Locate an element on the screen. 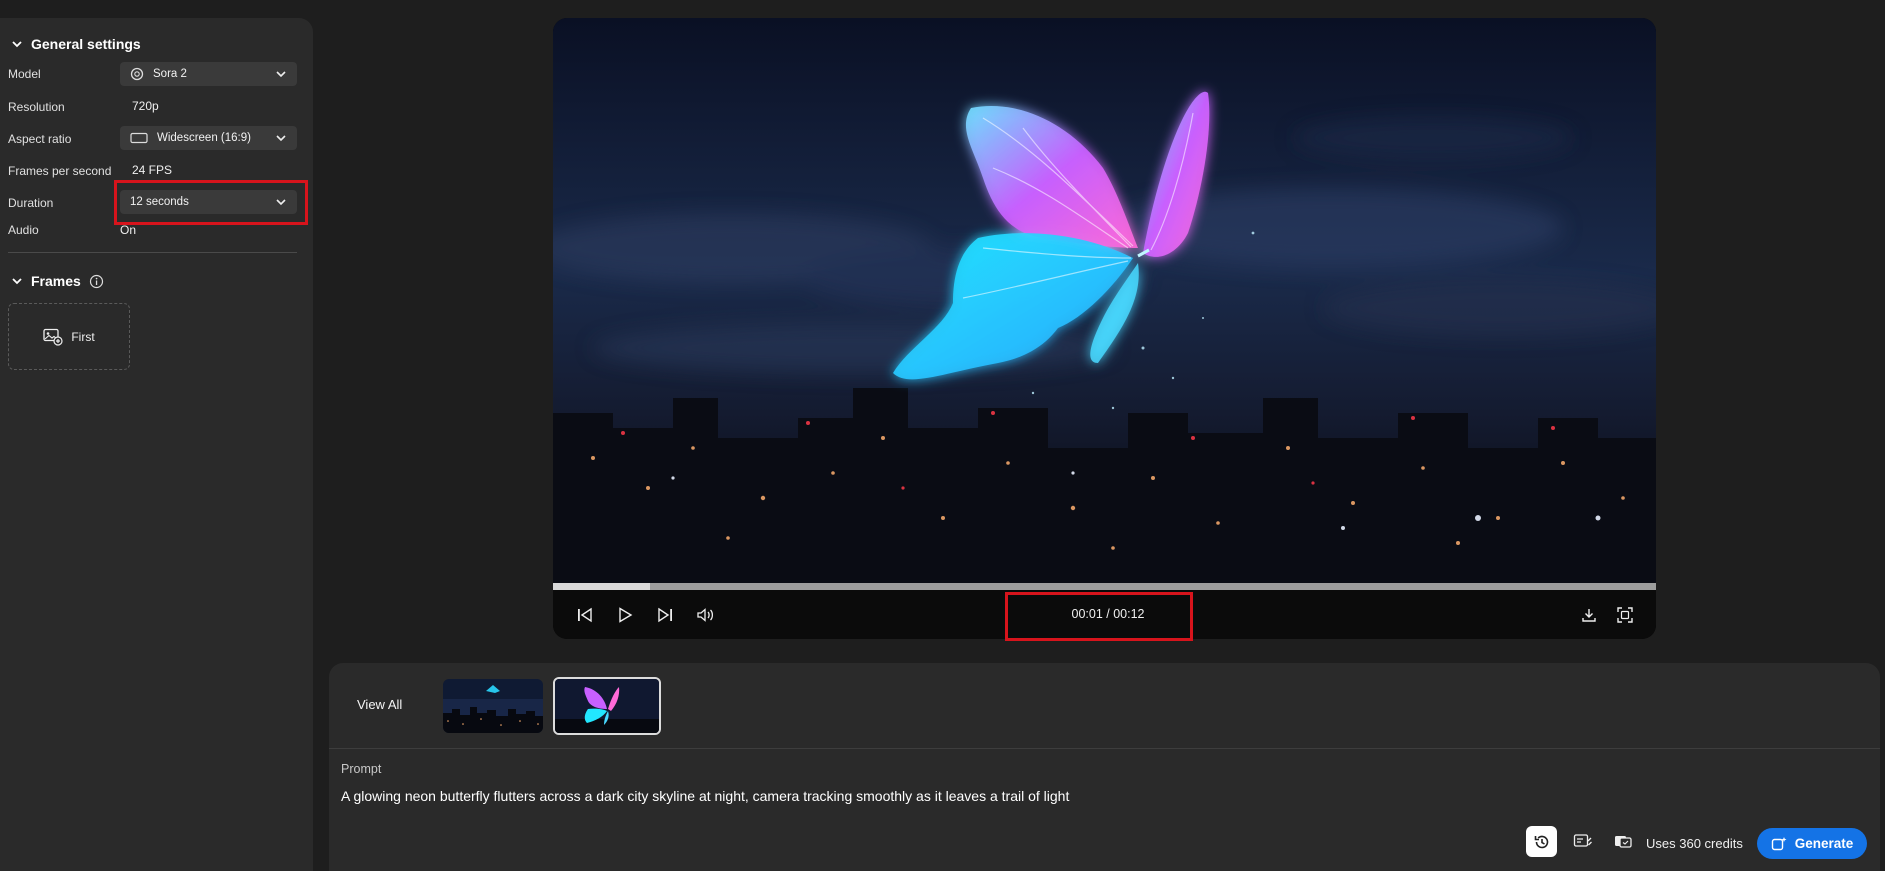 The image size is (1885, 871). view-all-link: View All is located at coordinates (379, 704).